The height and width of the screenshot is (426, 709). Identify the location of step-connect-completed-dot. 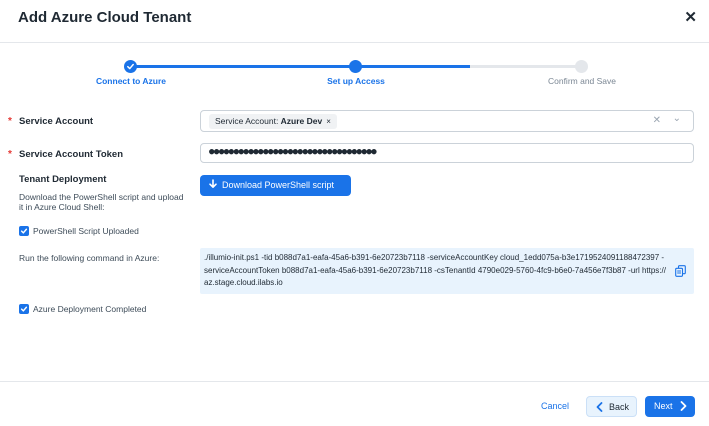
(130, 66).